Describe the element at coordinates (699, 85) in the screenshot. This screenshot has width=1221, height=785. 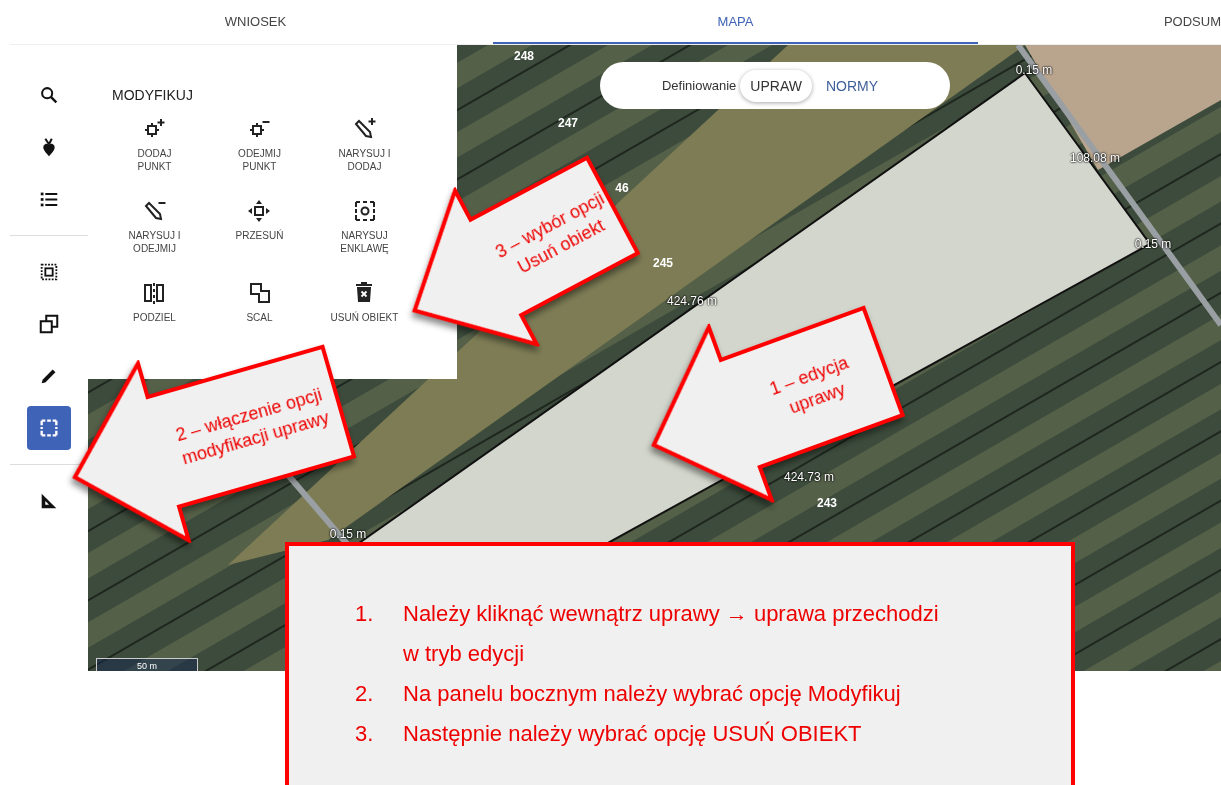
I see `mode-switch-label: Definiowanie` at that location.